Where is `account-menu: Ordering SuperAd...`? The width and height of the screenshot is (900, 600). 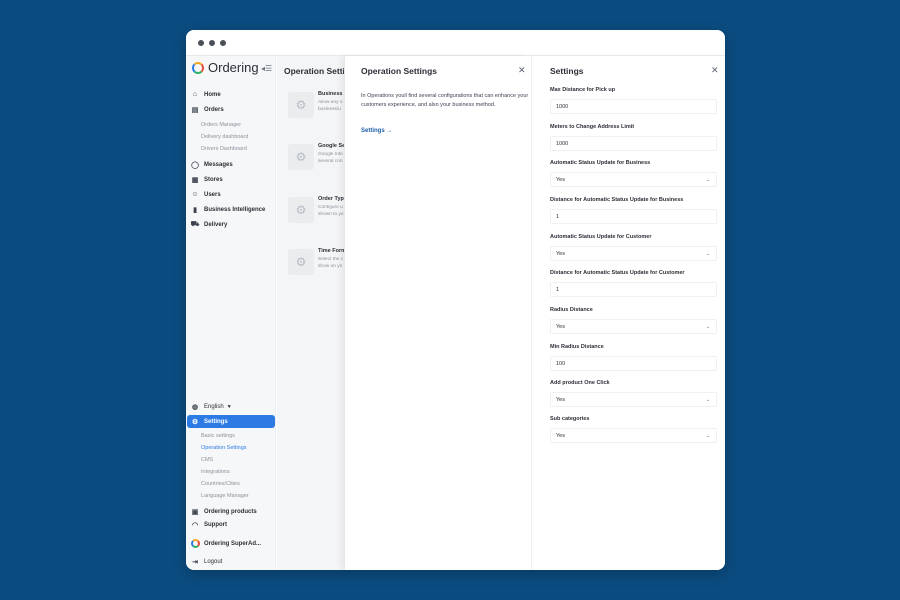
account-menu: Ordering SuperAd... is located at coordinates (232, 543).